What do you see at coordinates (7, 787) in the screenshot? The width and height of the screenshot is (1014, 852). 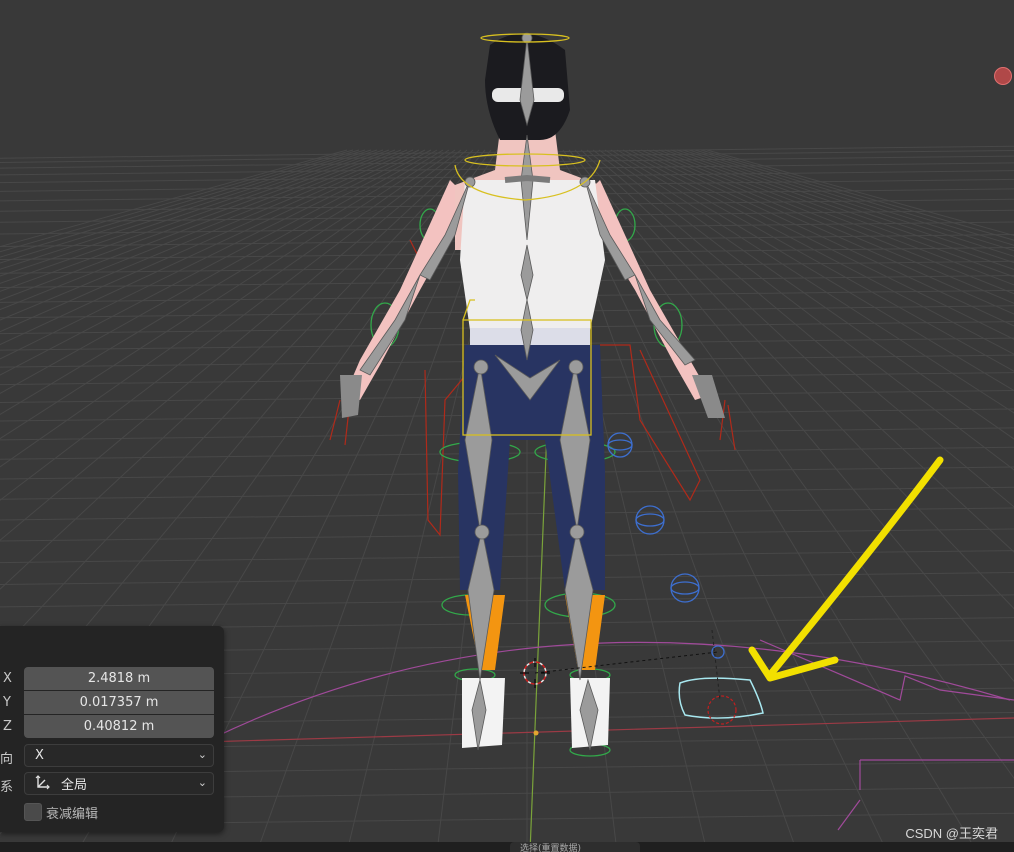 I see `orient-type-label: 系` at bounding box center [7, 787].